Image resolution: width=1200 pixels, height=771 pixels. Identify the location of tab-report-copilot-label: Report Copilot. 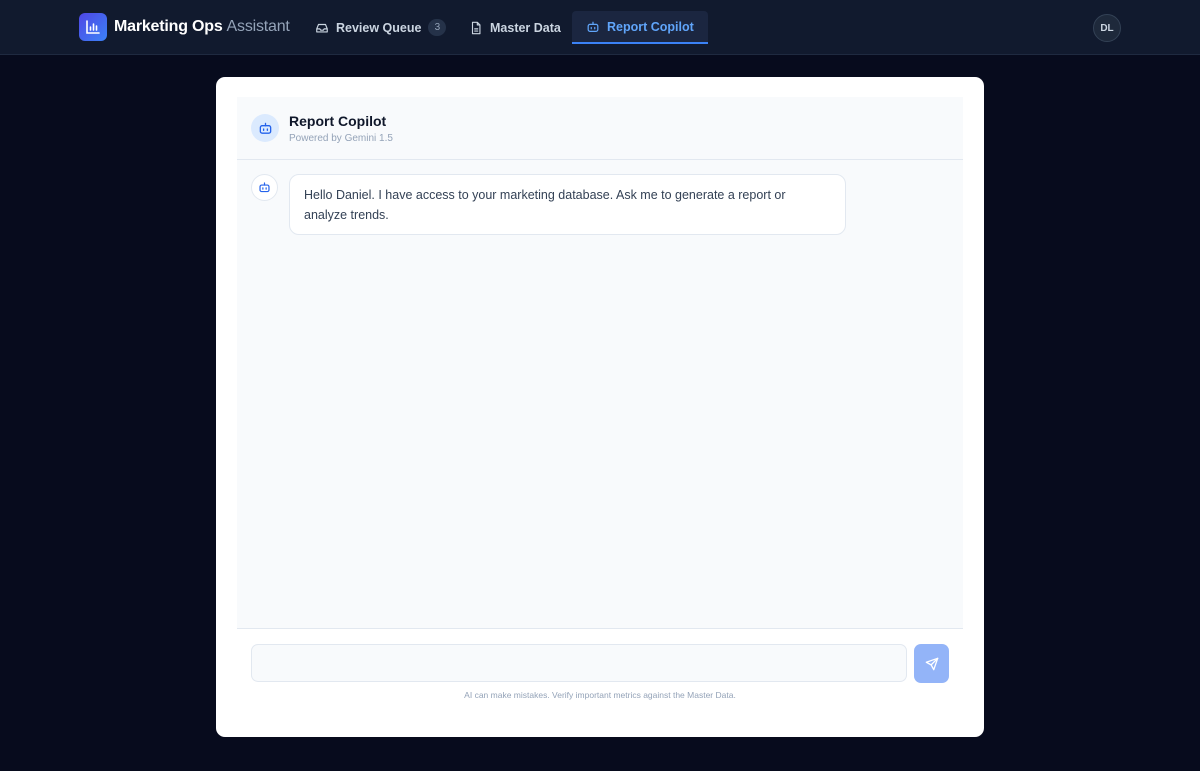
(650, 26).